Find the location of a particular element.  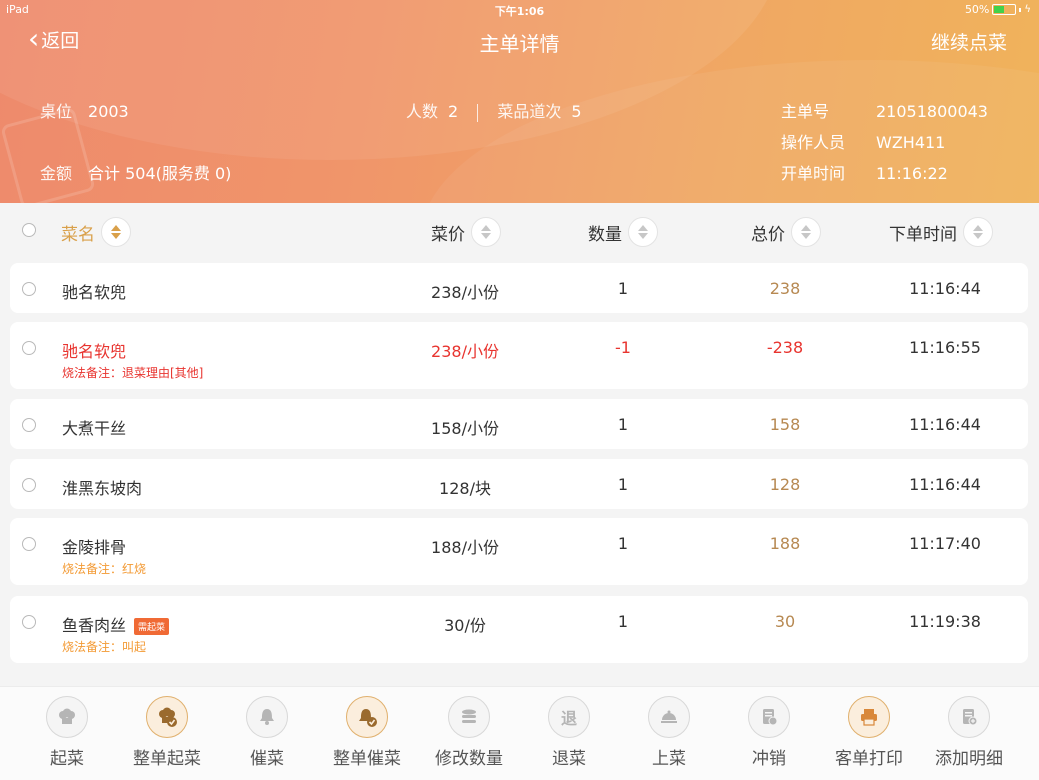

tool-label: 客单打印 is located at coordinates (869, 759).